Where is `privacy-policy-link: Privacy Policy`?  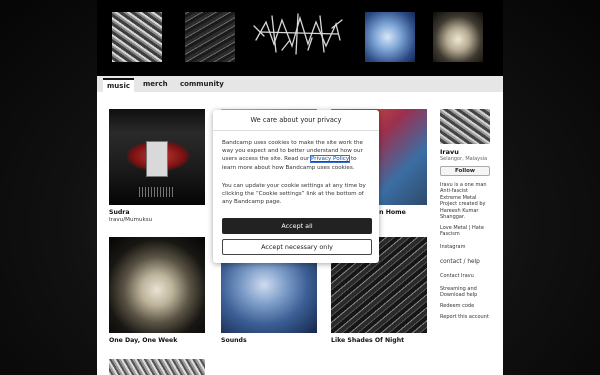
privacy-policy-link: Privacy Policy is located at coordinates (330, 159).